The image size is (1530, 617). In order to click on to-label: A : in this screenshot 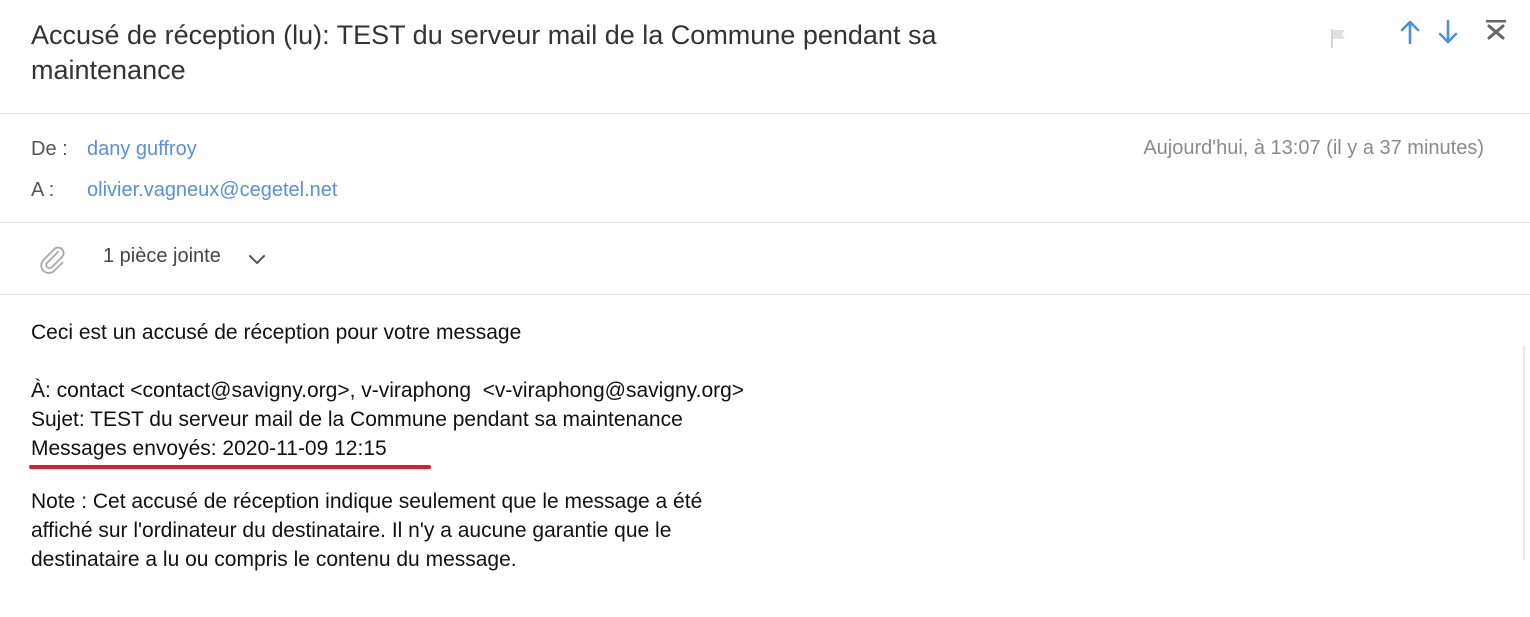, I will do `click(43, 190)`.